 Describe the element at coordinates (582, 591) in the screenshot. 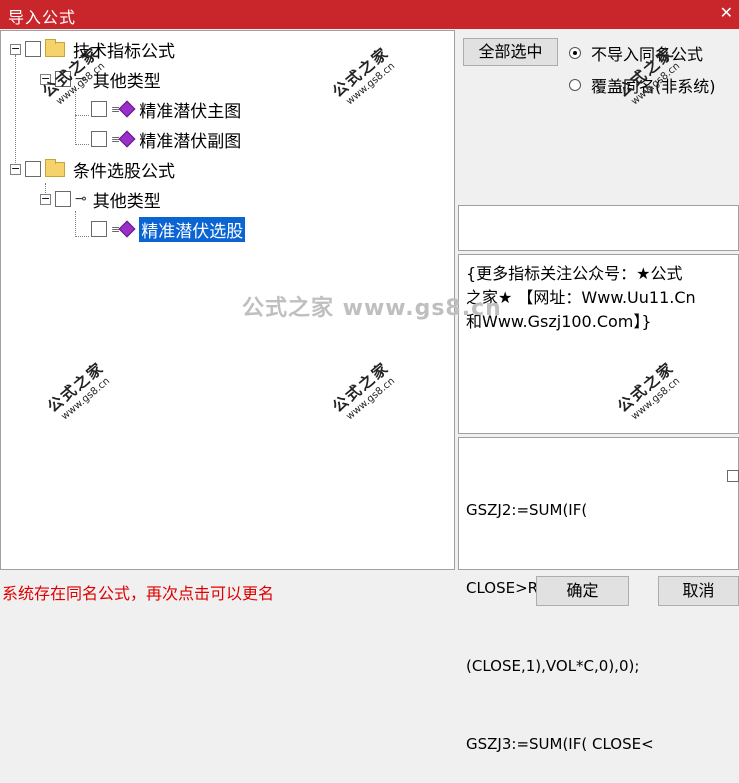

I see `ok-button: 确定` at that location.